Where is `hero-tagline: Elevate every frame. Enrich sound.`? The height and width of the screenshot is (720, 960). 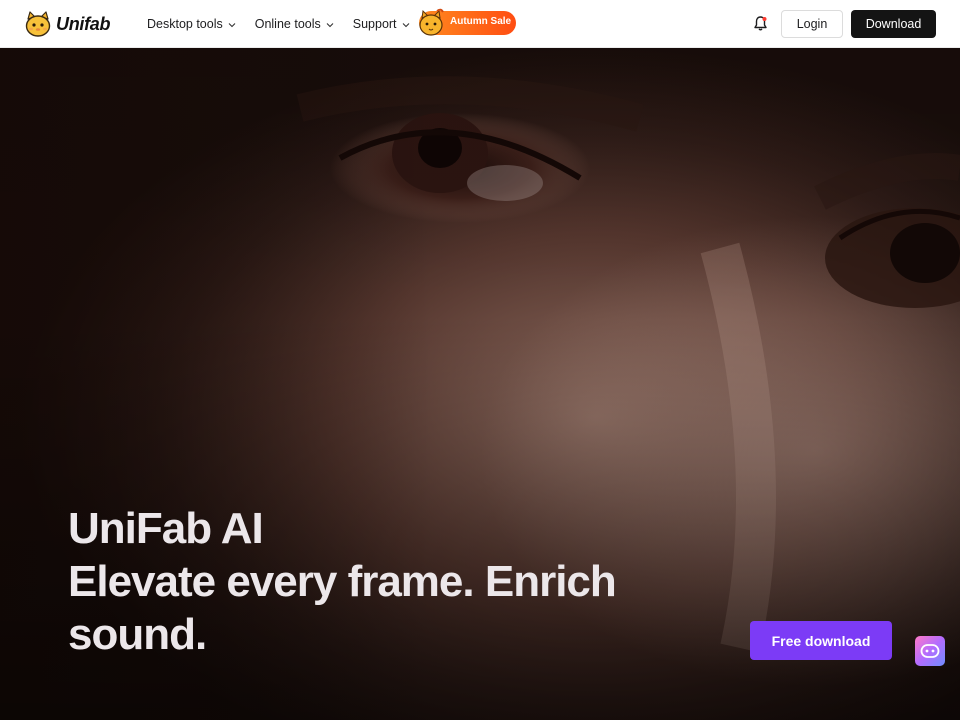 hero-tagline: Elevate every frame. Enrich sound. is located at coordinates (342, 608).